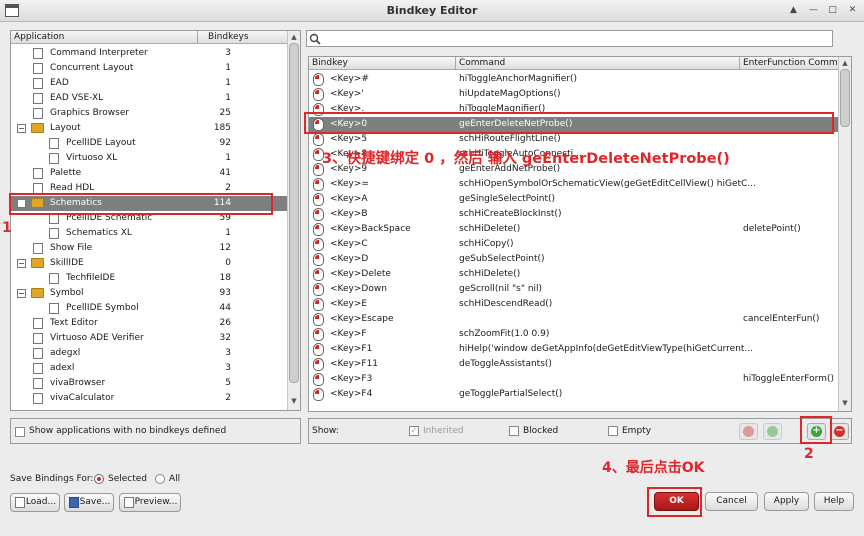 The height and width of the screenshot is (536, 864). What do you see at coordinates (149, 353) in the screenshot?
I see `tree-row: adegxl 3` at bounding box center [149, 353].